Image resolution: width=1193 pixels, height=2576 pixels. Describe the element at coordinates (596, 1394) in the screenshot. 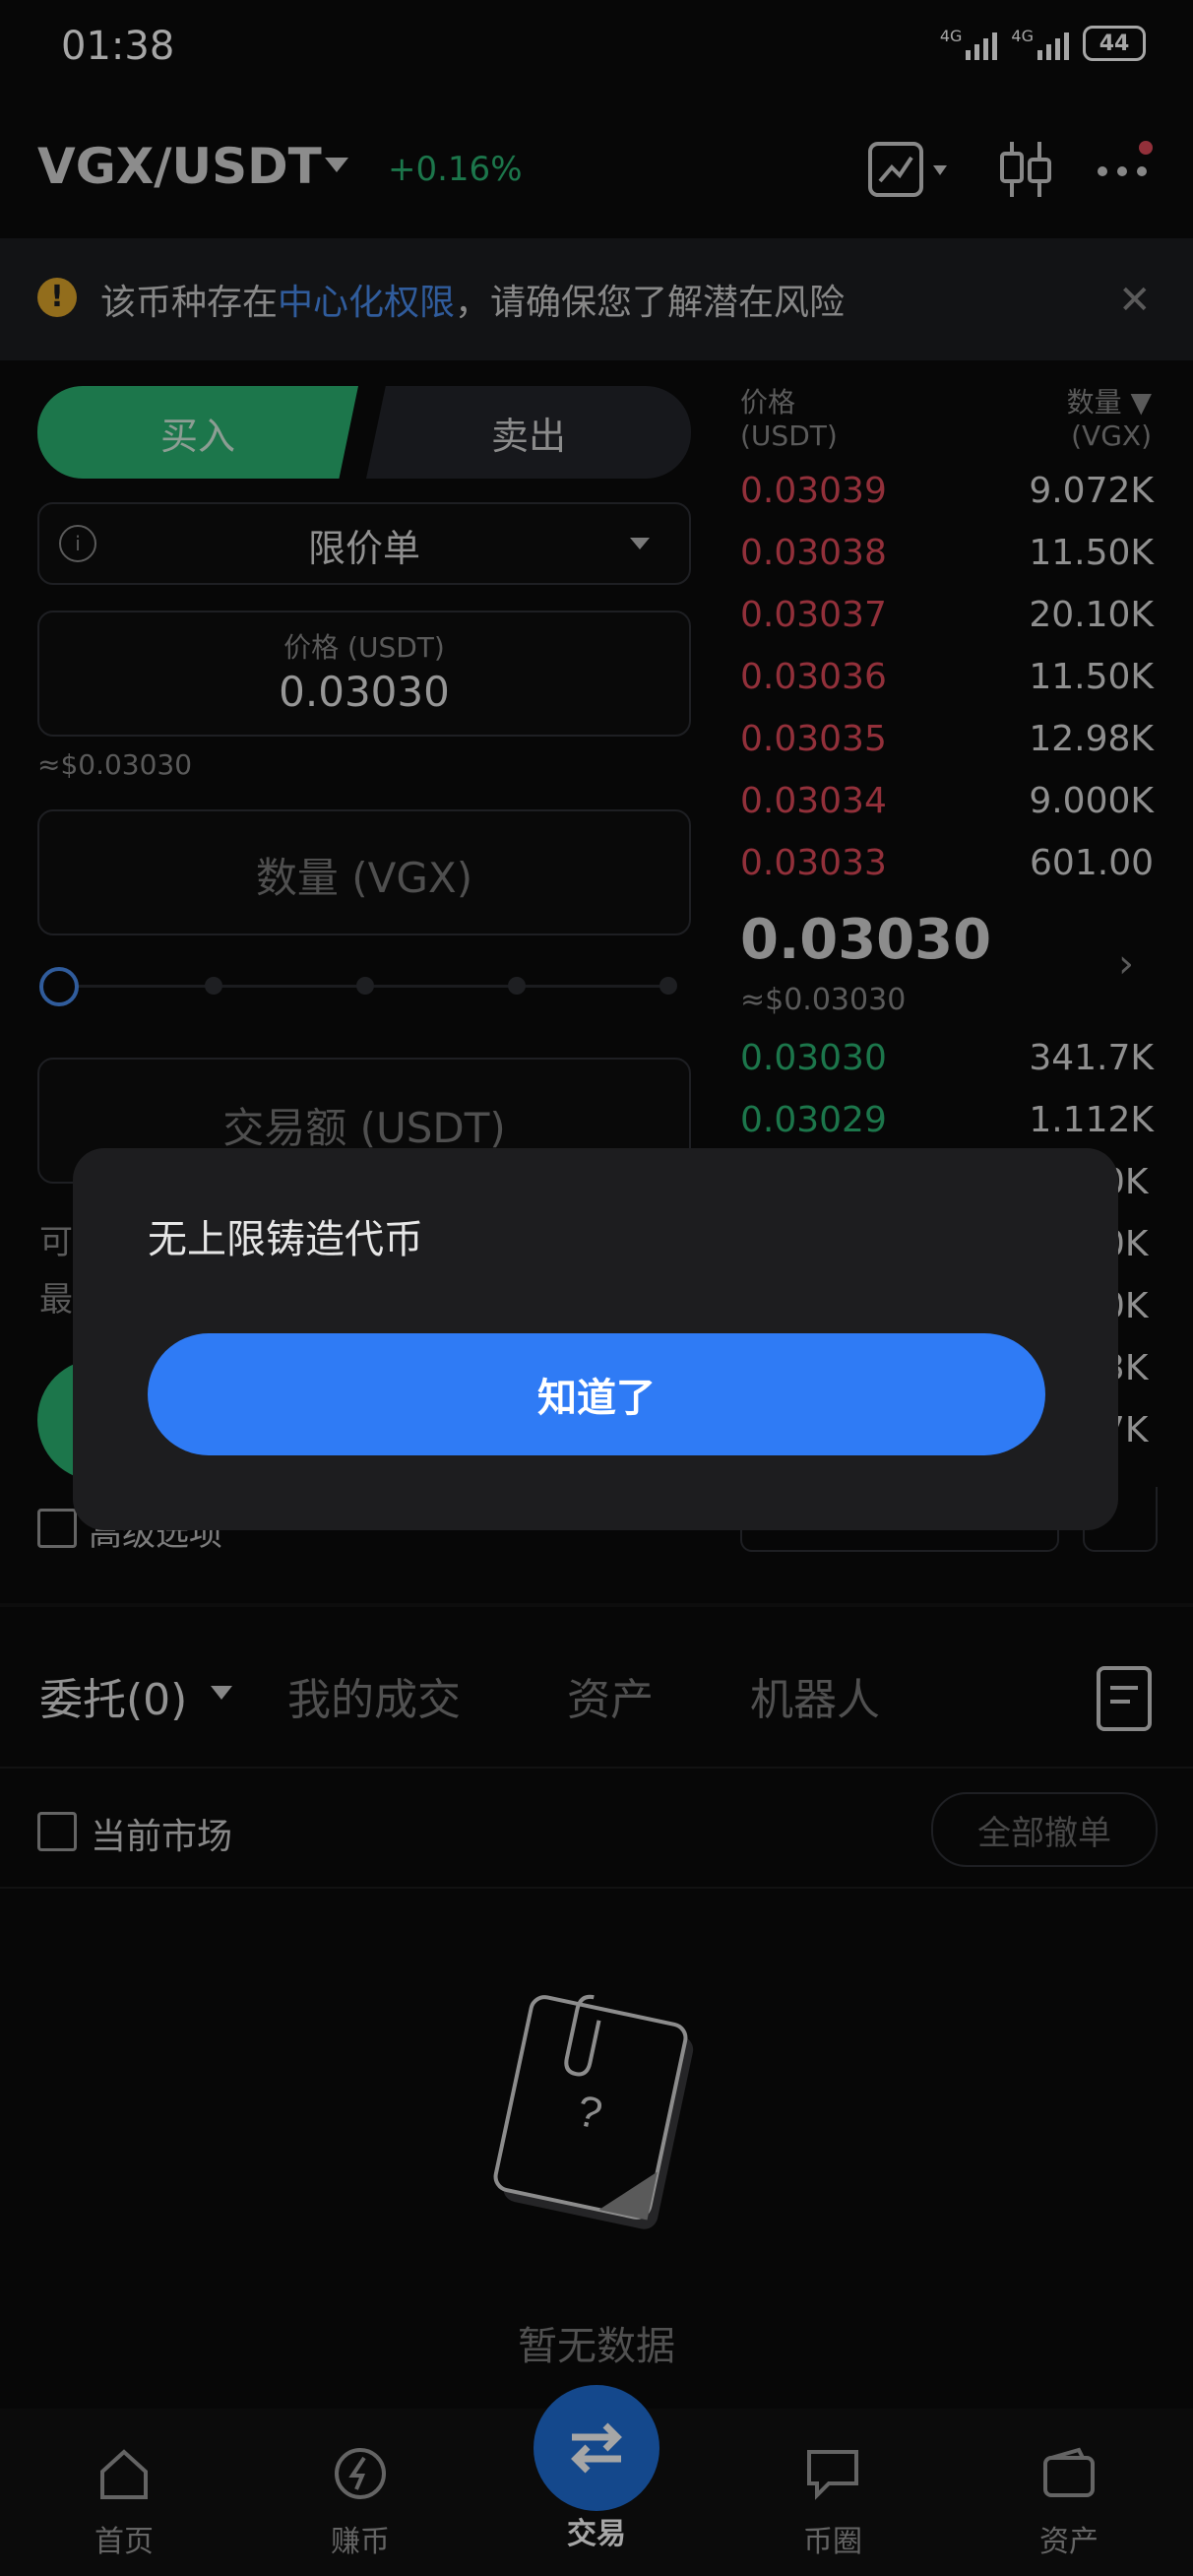

I see `acknowledge-button: 知道了` at that location.